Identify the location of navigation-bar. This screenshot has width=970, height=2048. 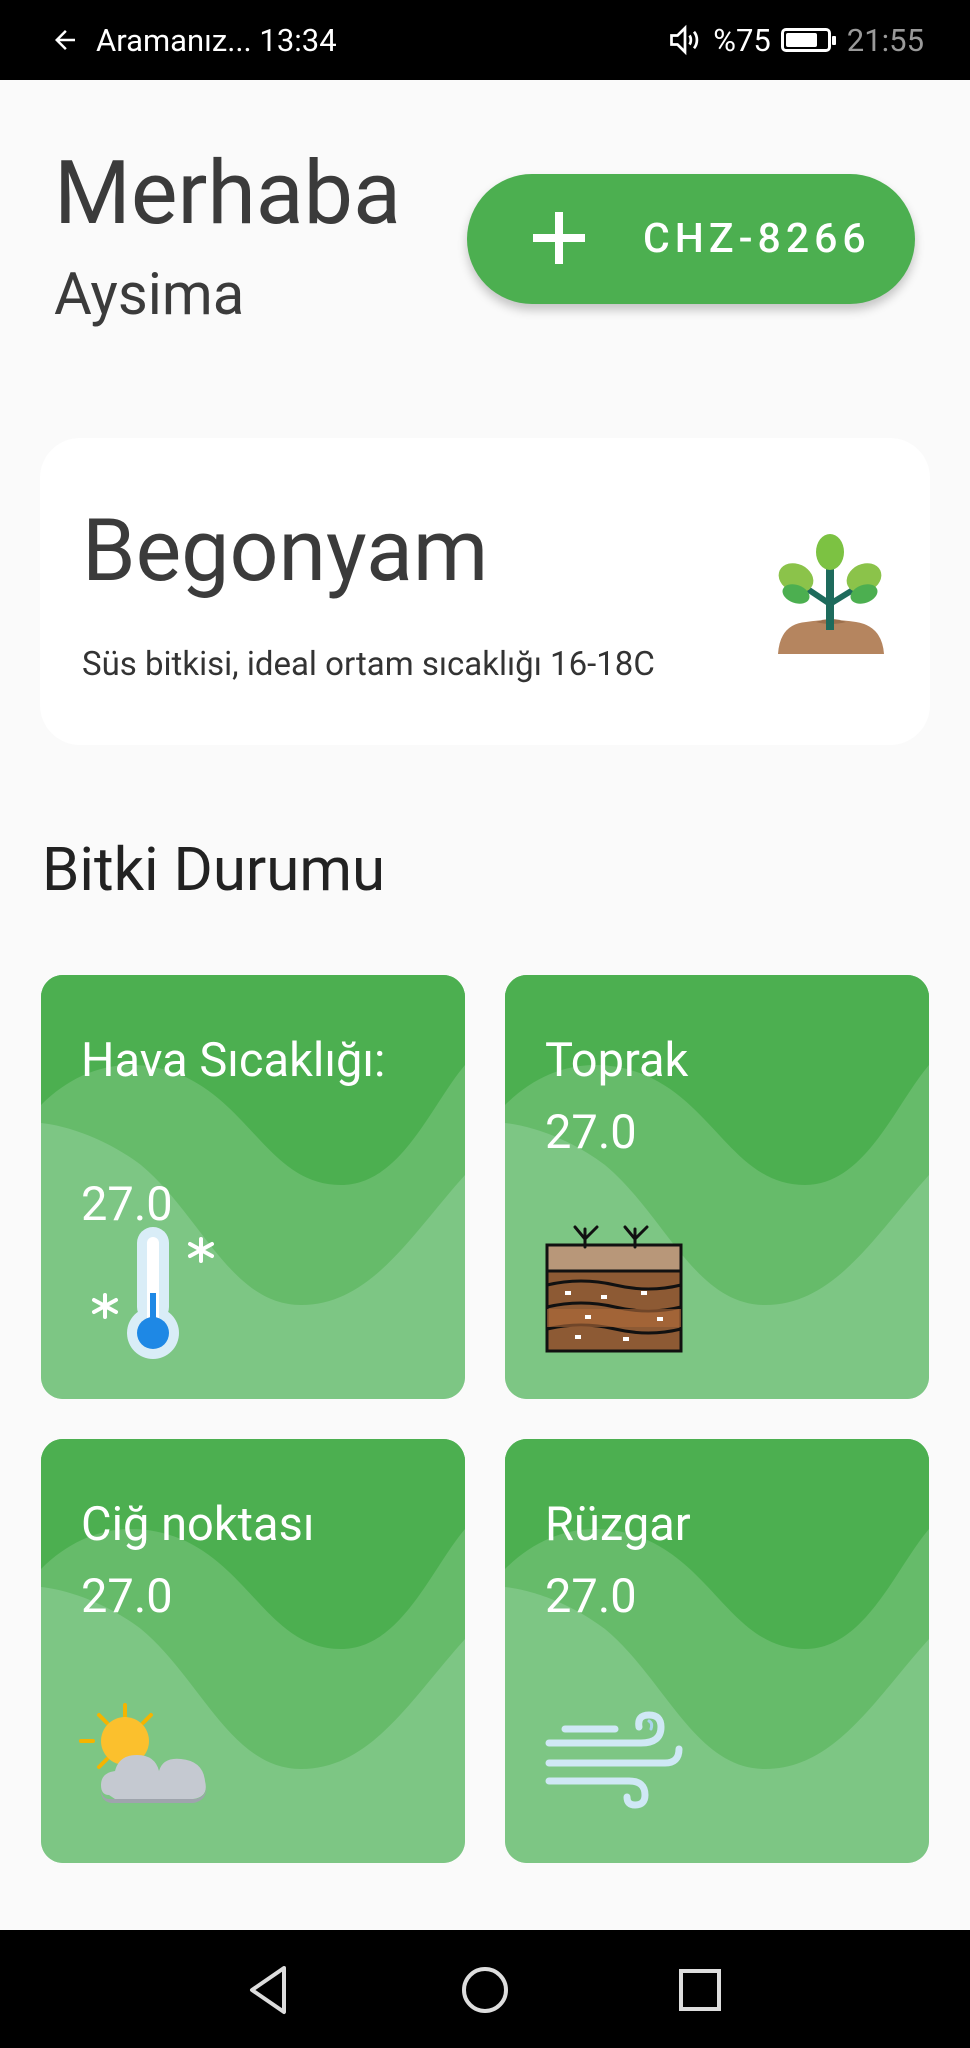
(485, 1989).